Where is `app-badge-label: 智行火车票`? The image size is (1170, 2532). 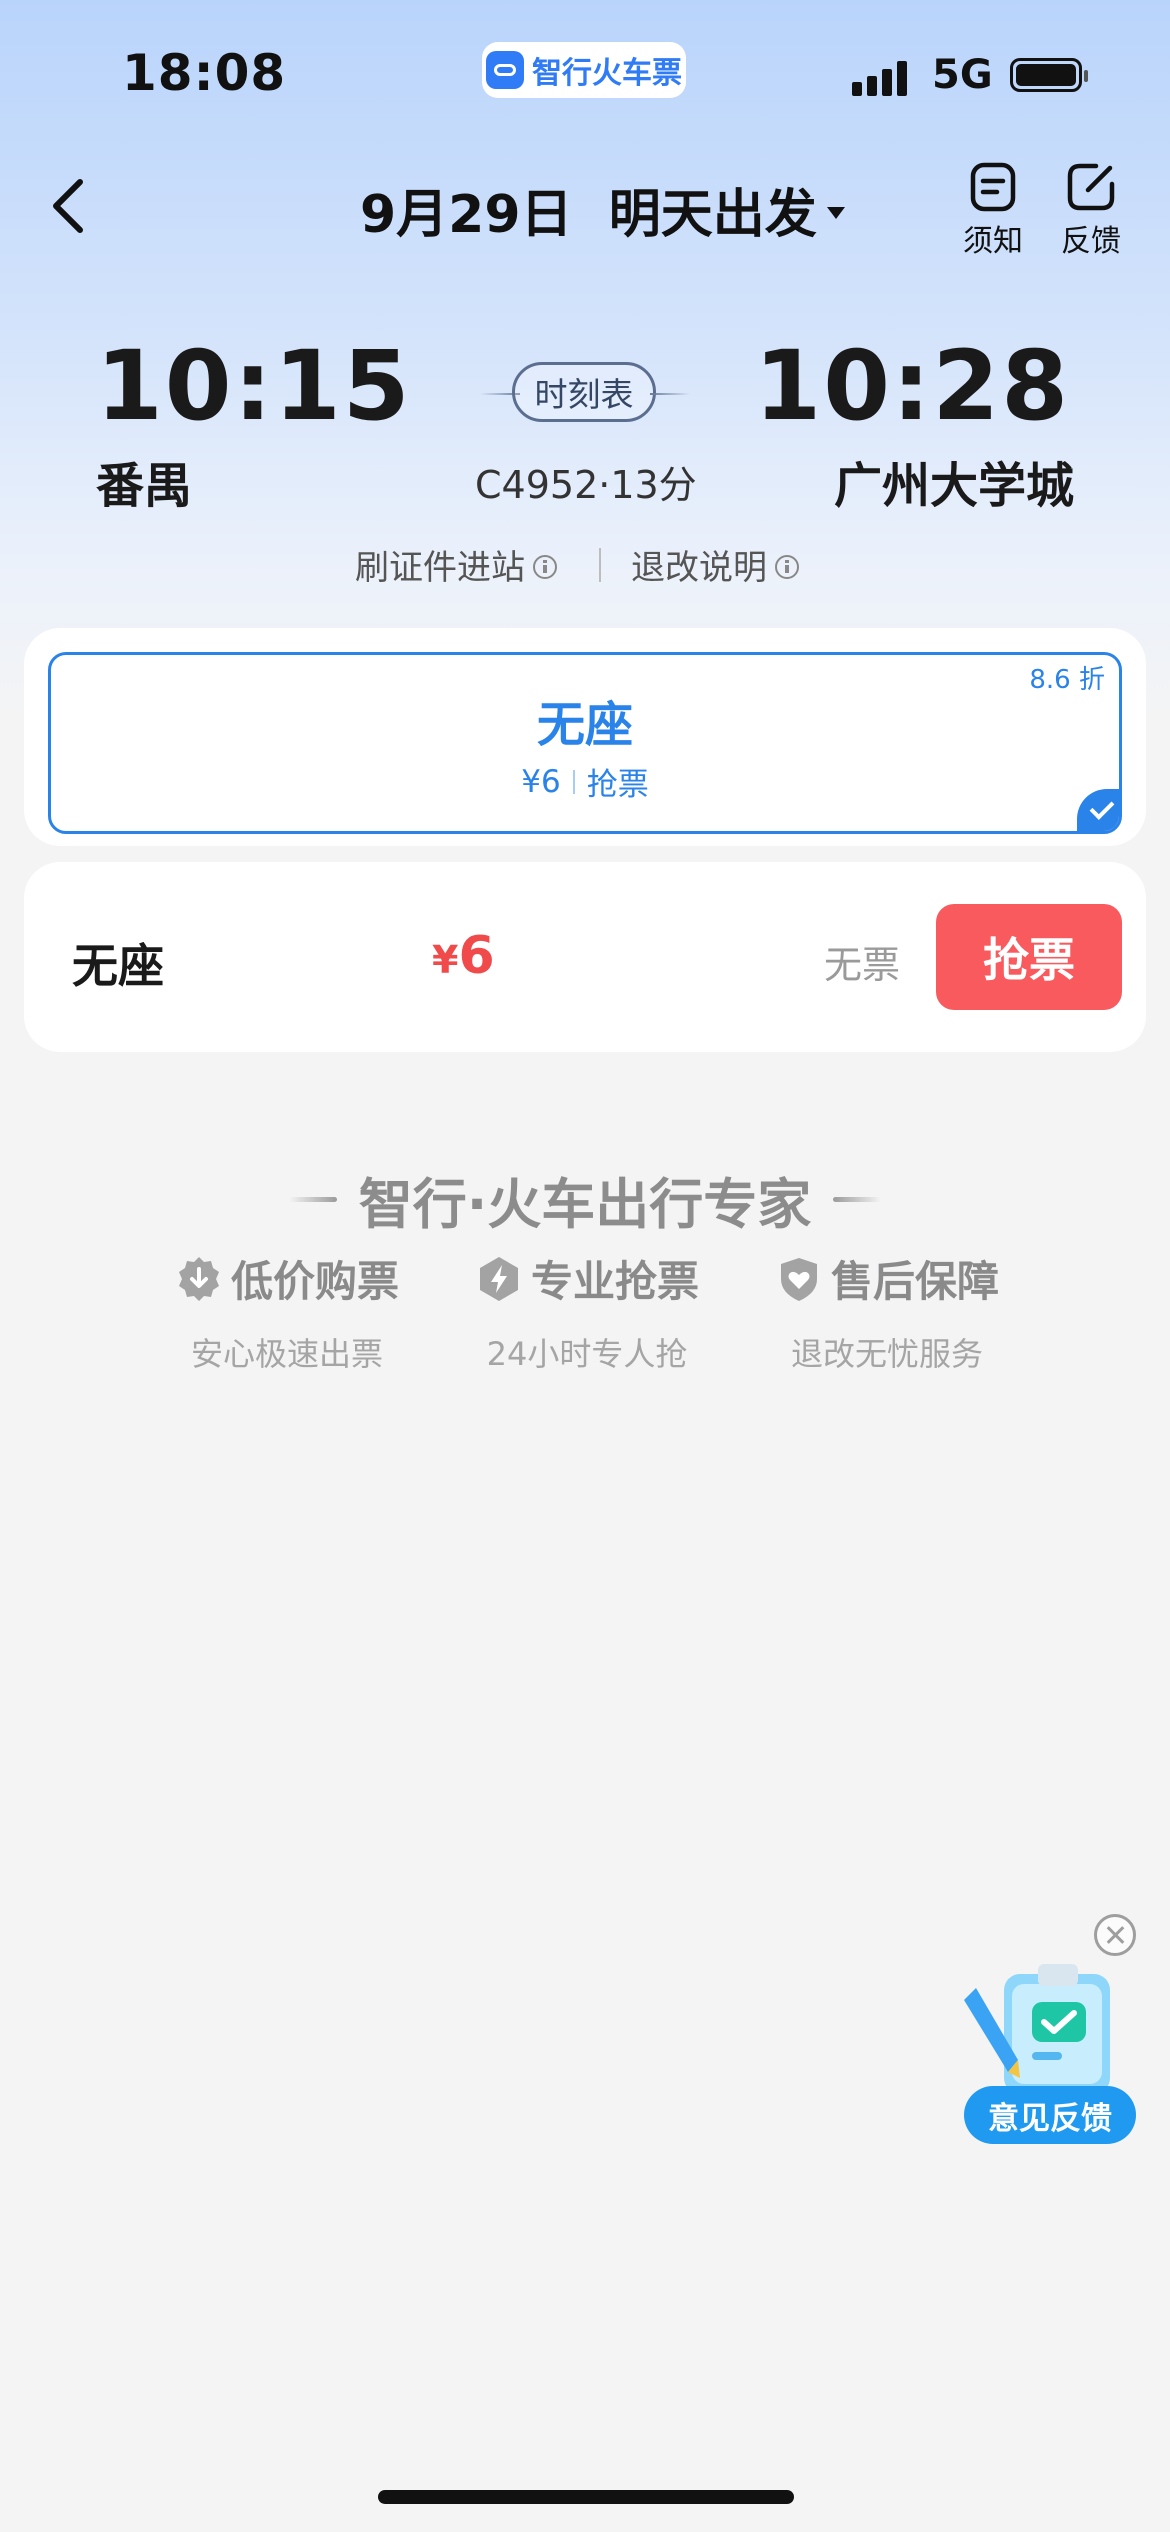 app-badge-label: 智行火车票 is located at coordinates (607, 73).